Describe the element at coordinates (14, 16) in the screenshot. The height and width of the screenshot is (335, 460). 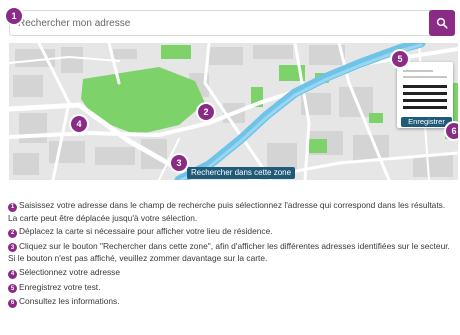
I see `step-badge-1: 1` at that location.